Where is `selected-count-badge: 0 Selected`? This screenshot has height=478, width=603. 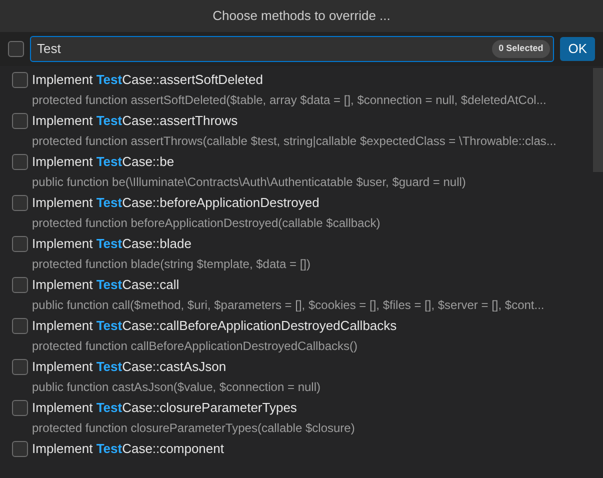
selected-count-badge: 0 Selected is located at coordinates (521, 49).